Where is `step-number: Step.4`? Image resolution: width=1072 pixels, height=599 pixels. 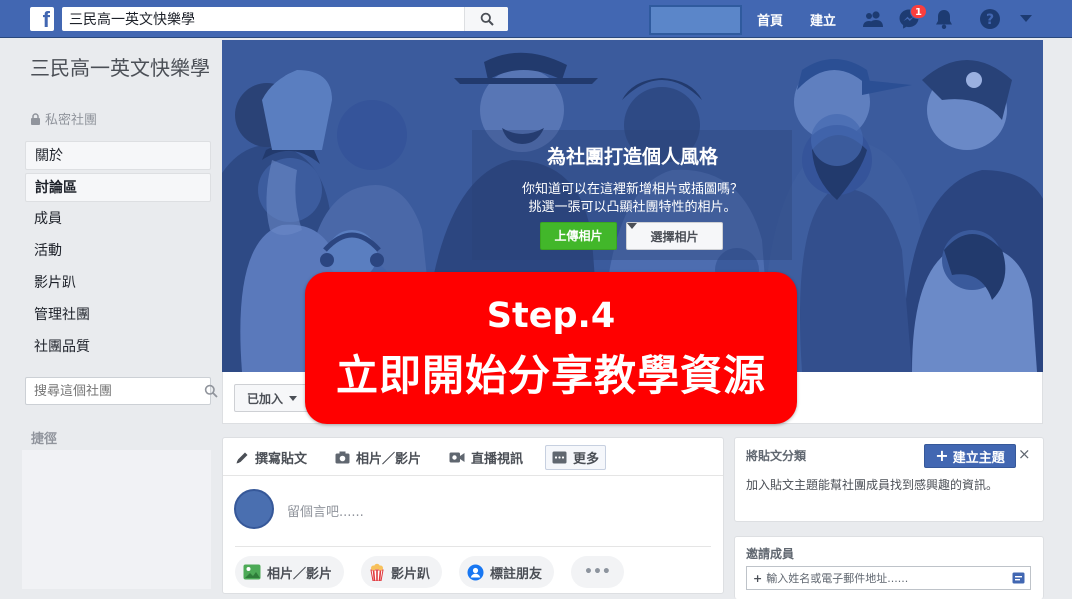
step-number: Step.4 is located at coordinates (551, 316).